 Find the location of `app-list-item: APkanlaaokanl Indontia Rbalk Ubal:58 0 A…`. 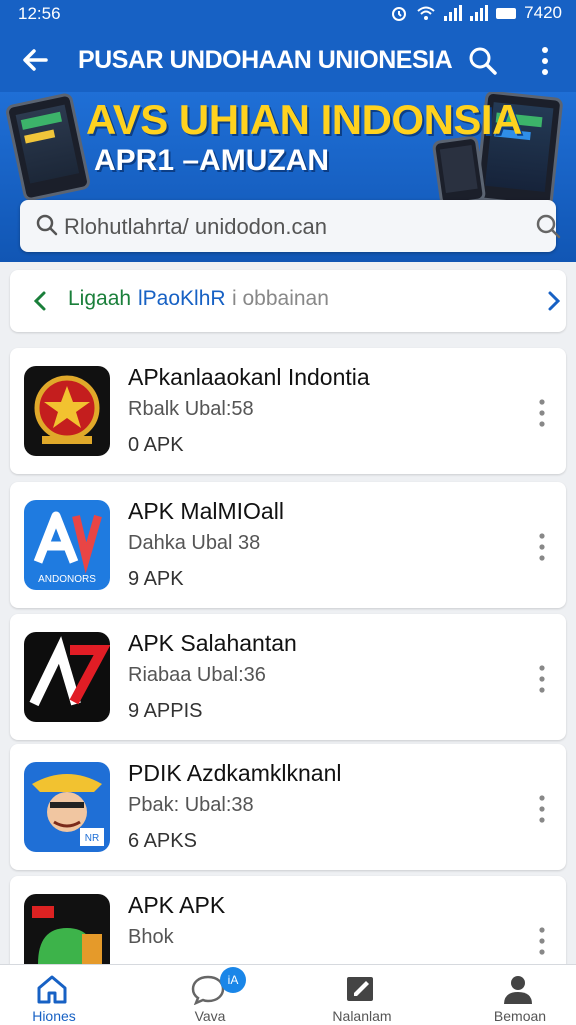

app-list-item: APkanlaaokanl Indontia Rbalk Ubal:58 0 A… is located at coordinates (288, 411).